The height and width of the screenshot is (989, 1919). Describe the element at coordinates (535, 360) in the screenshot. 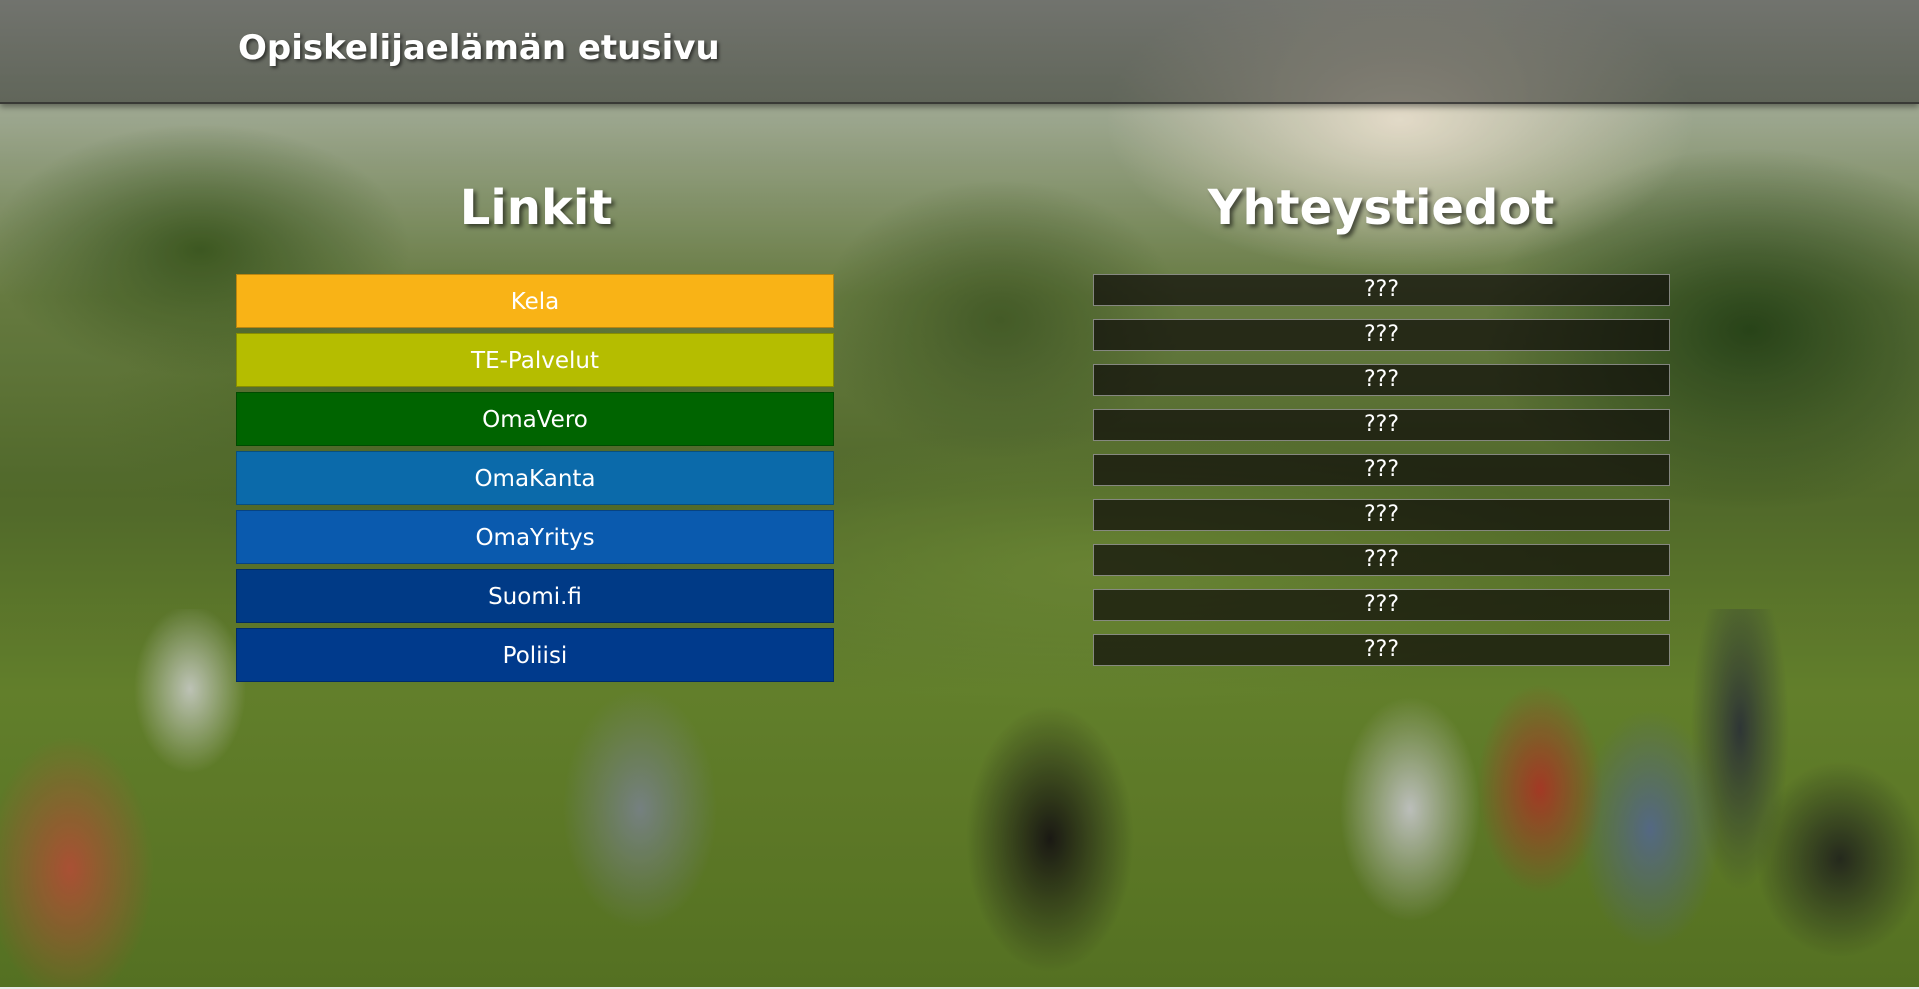

I see `link-te-palvelut: TE-Palvelut` at that location.